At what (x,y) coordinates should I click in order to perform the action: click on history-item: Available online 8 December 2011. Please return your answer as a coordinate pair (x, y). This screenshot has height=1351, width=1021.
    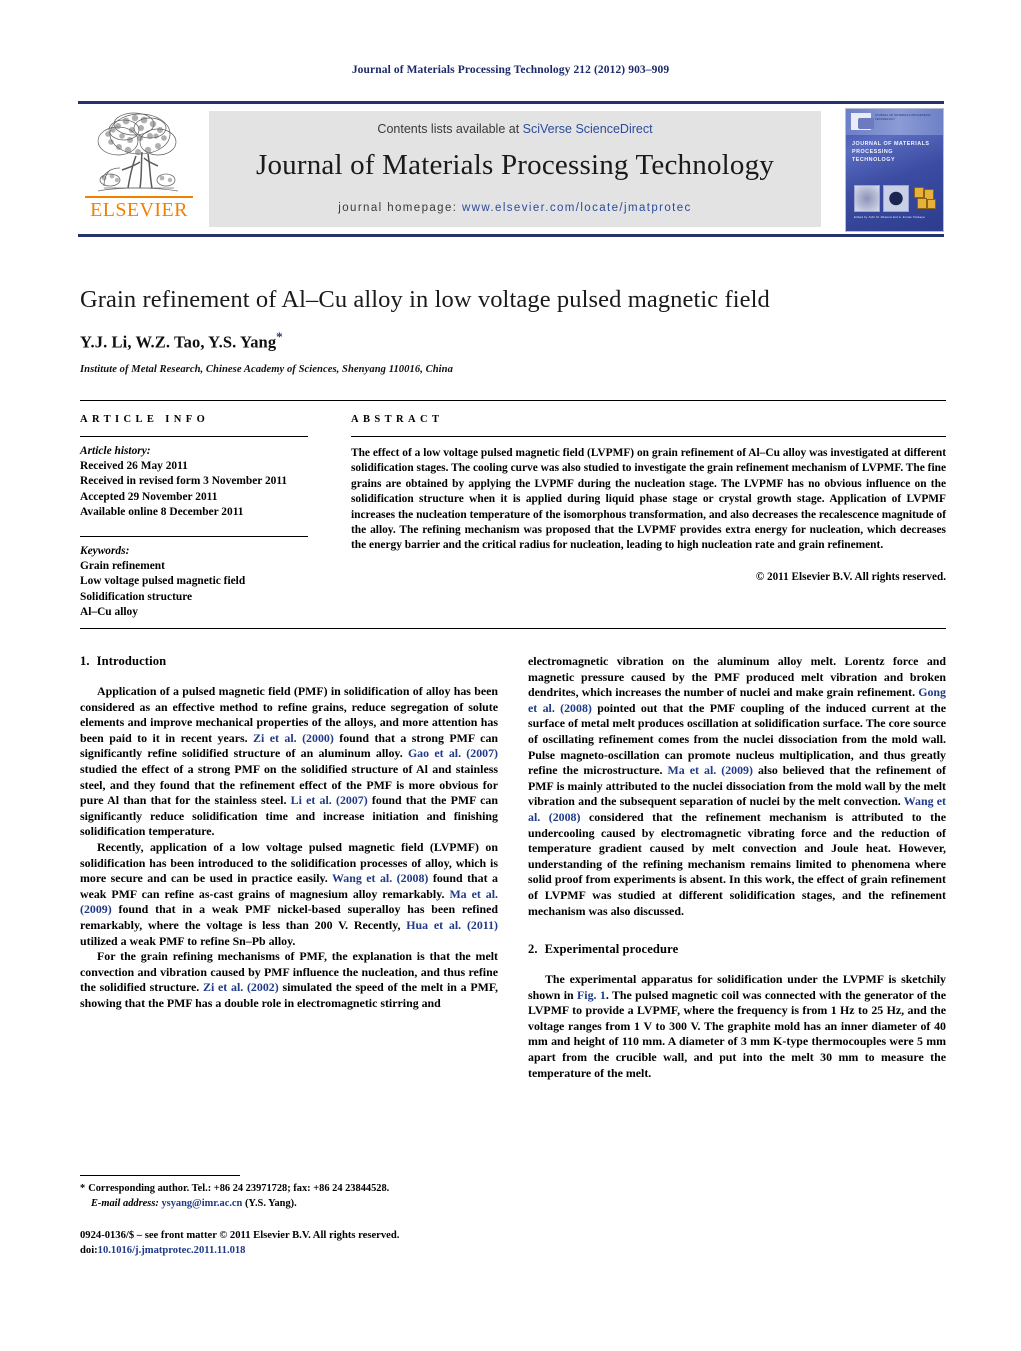
    Looking at the image, I should click on (162, 511).